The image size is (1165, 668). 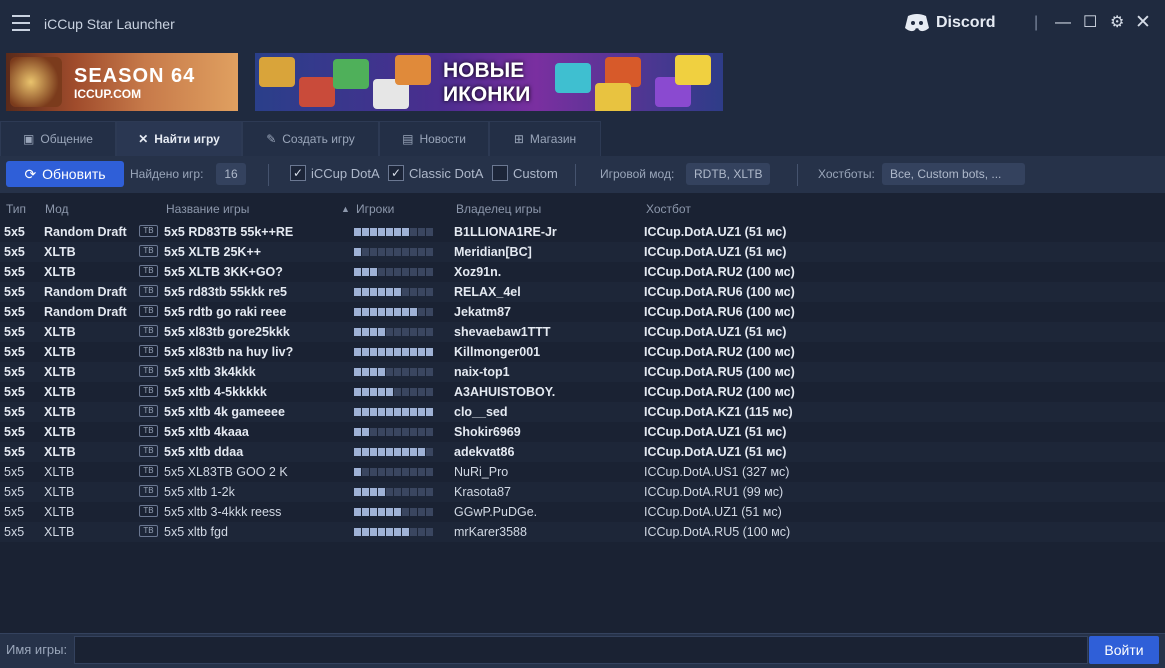 I want to click on cell-owner: NuRi_Pro, so click(x=481, y=472).